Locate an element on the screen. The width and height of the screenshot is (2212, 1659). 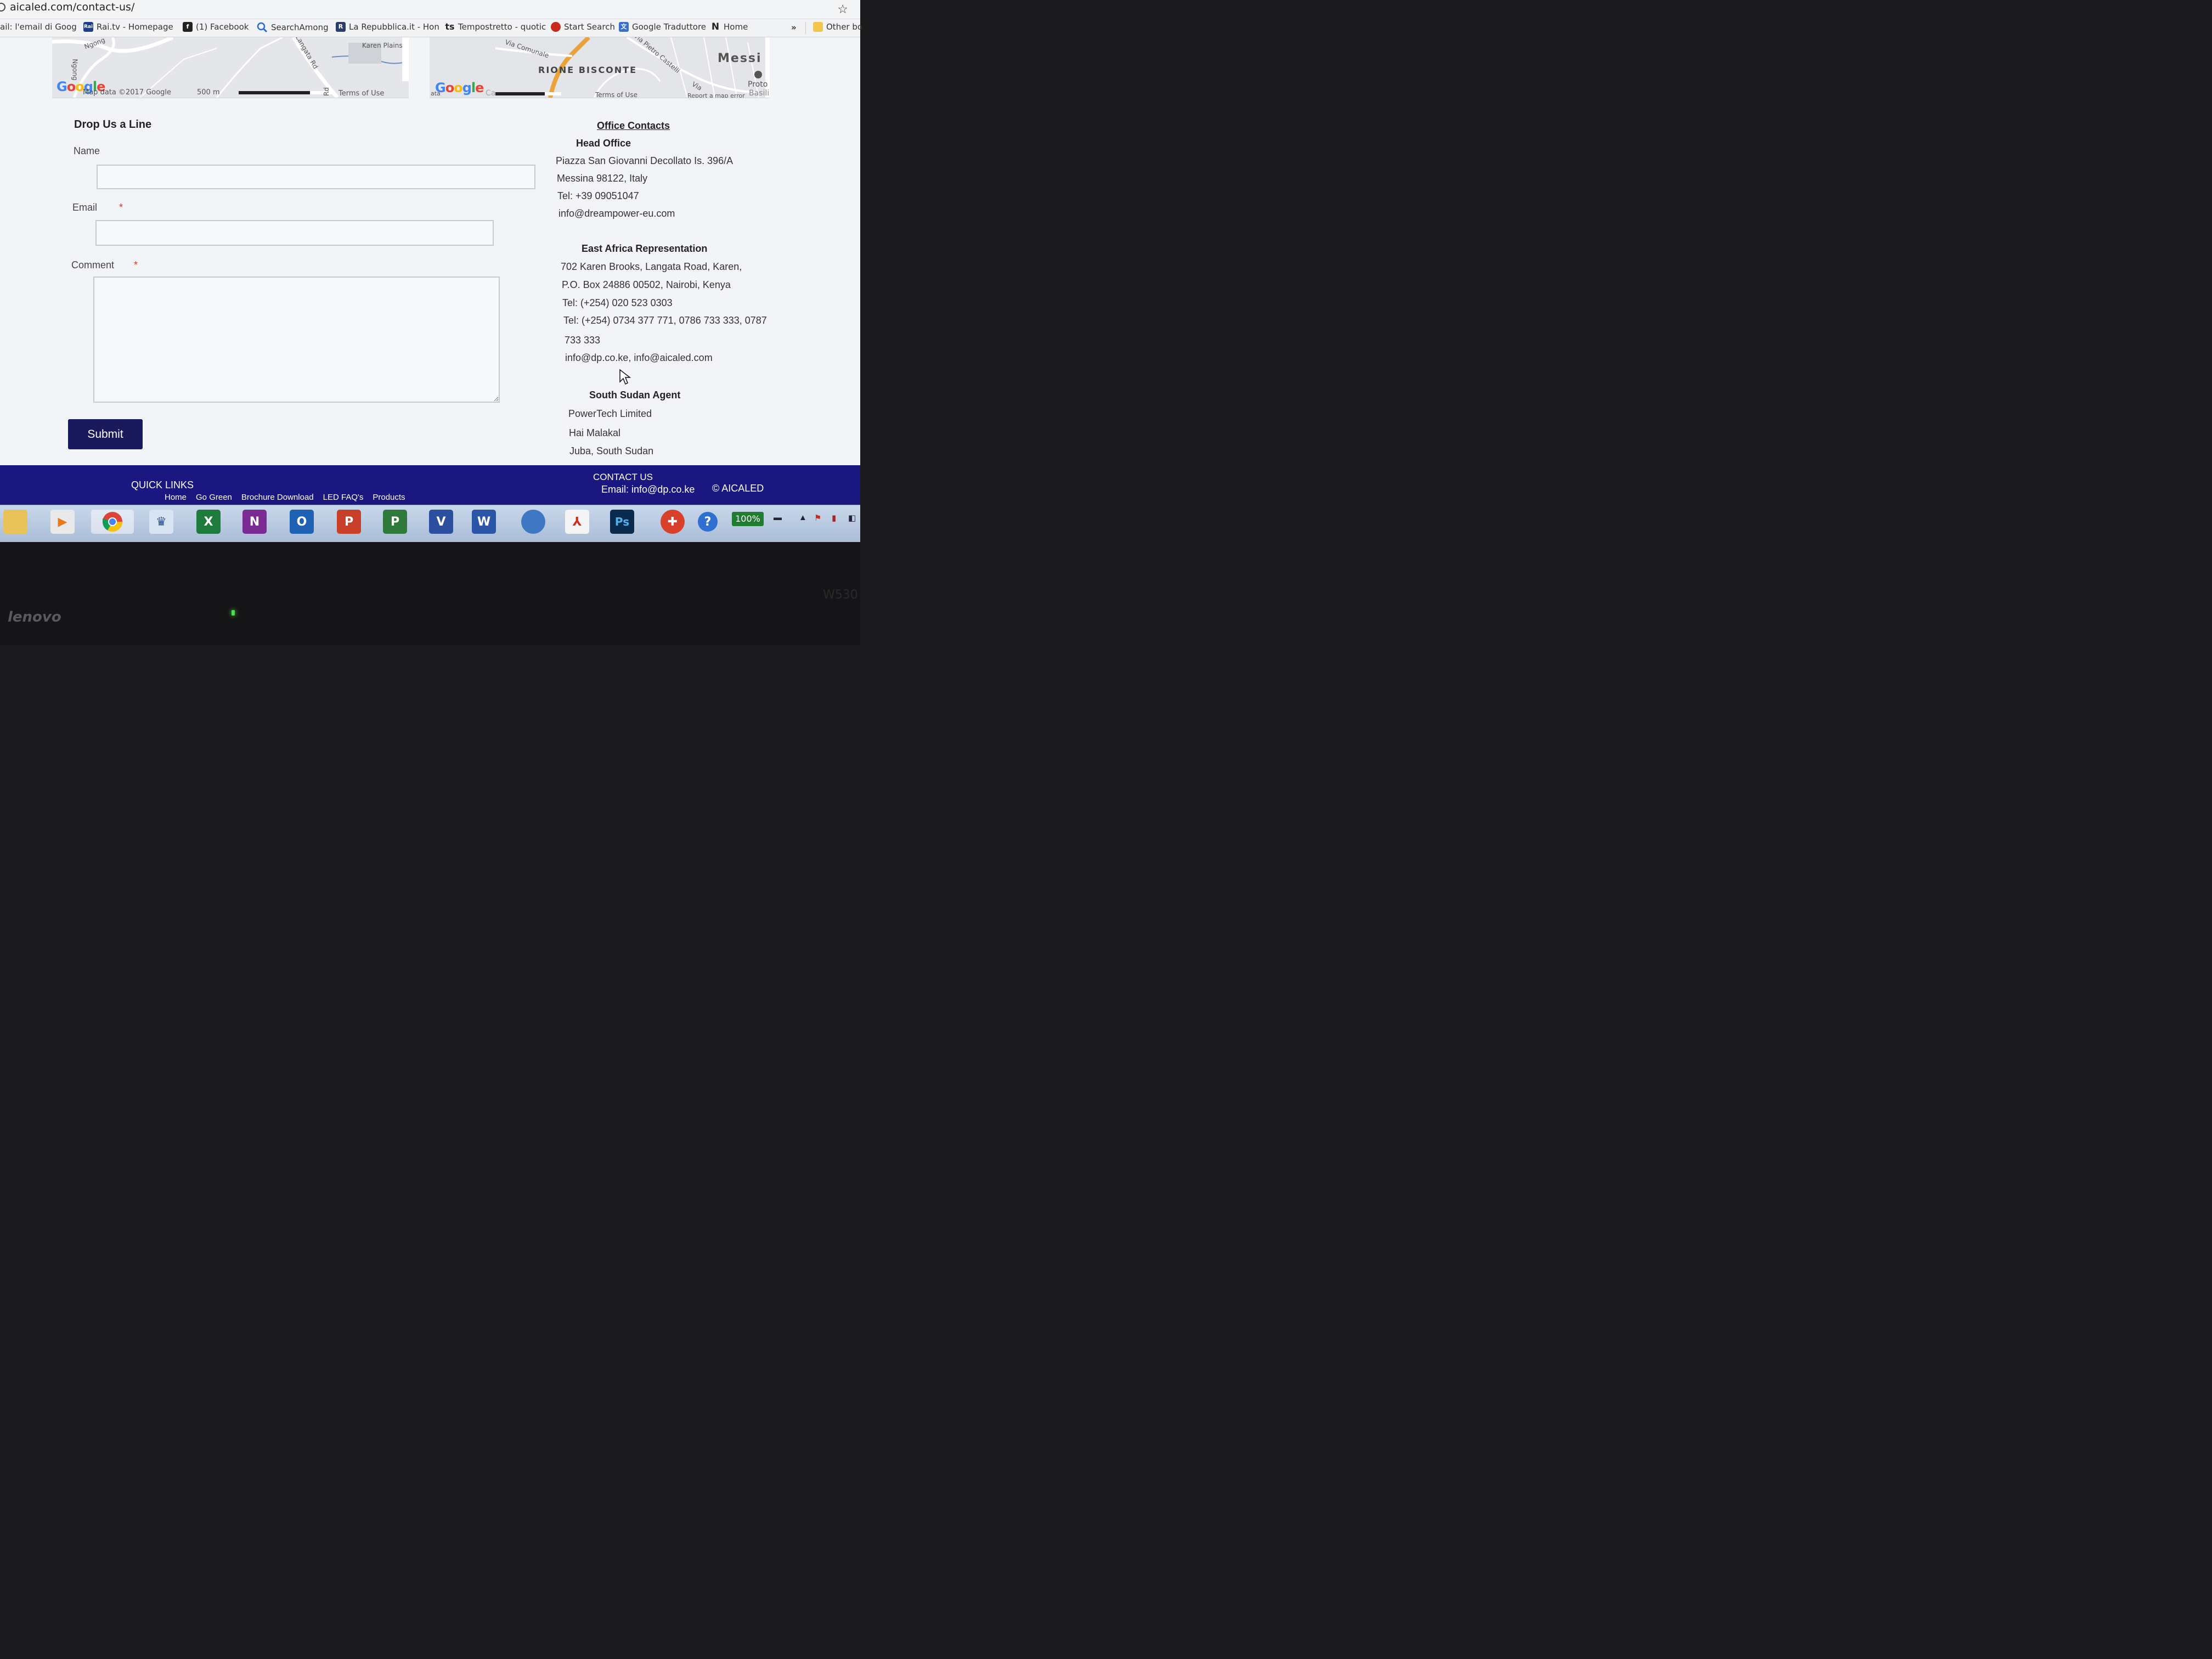
visio-icon: V is located at coordinates (441, 522).